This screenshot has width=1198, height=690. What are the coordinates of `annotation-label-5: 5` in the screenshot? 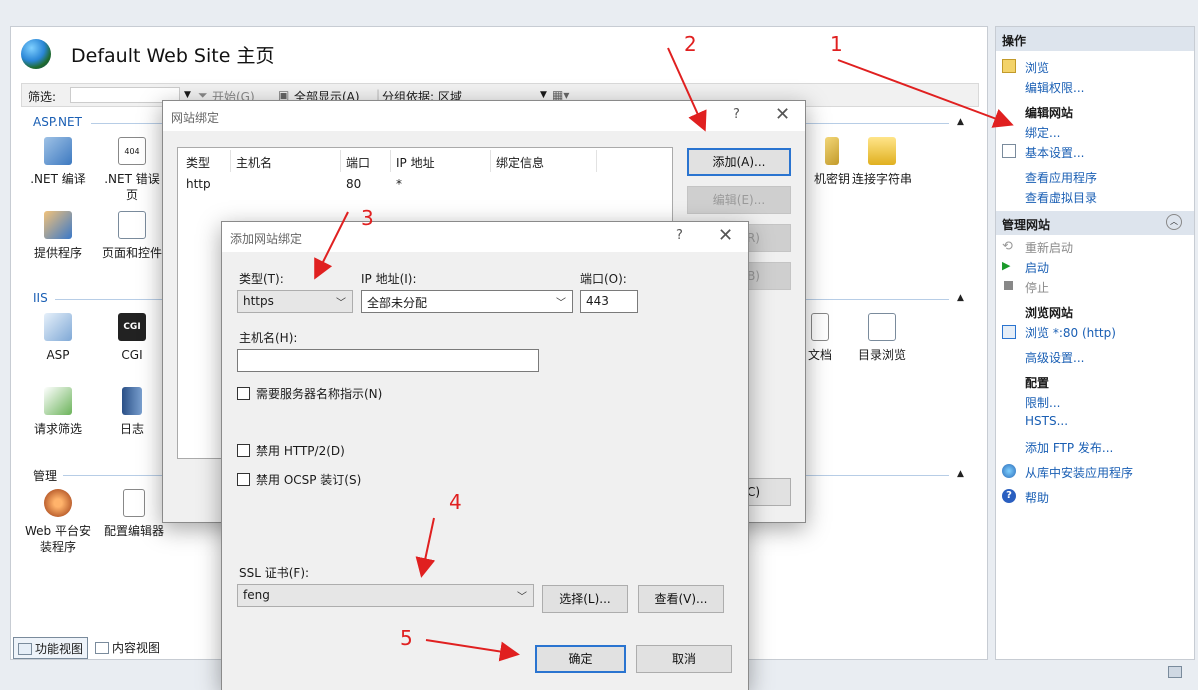 It's located at (406, 638).